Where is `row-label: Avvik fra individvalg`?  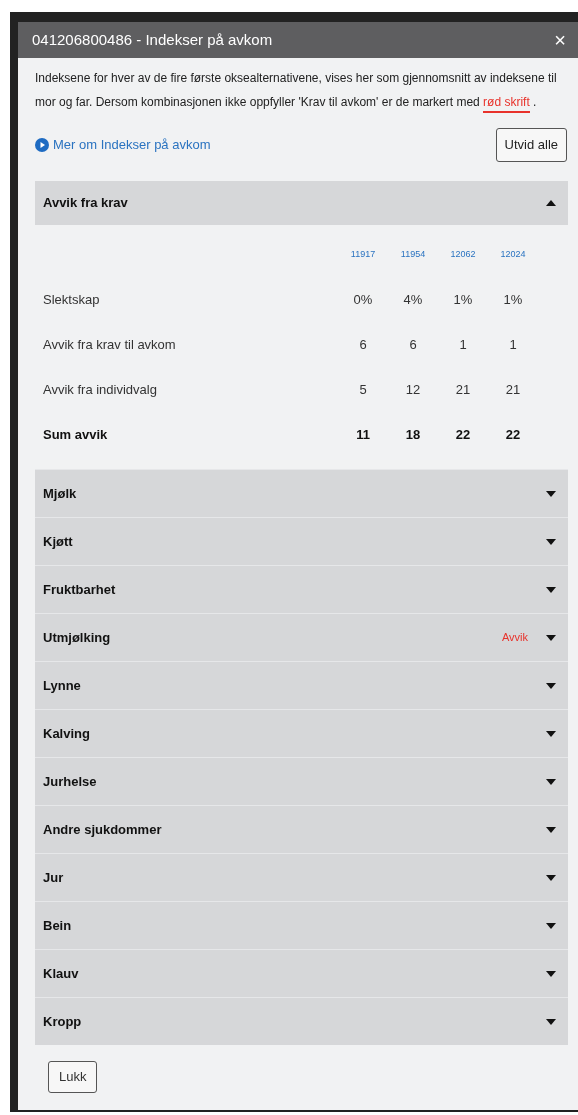 row-label: Avvik fra individvalg is located at coordinates (100, 389).